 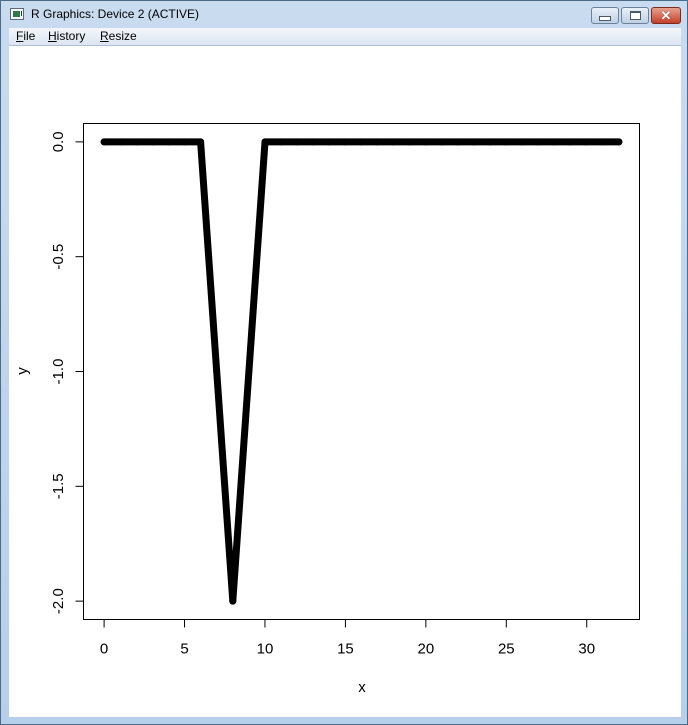 I want to click on x-axis-label: x, so click(x=362, y=687).